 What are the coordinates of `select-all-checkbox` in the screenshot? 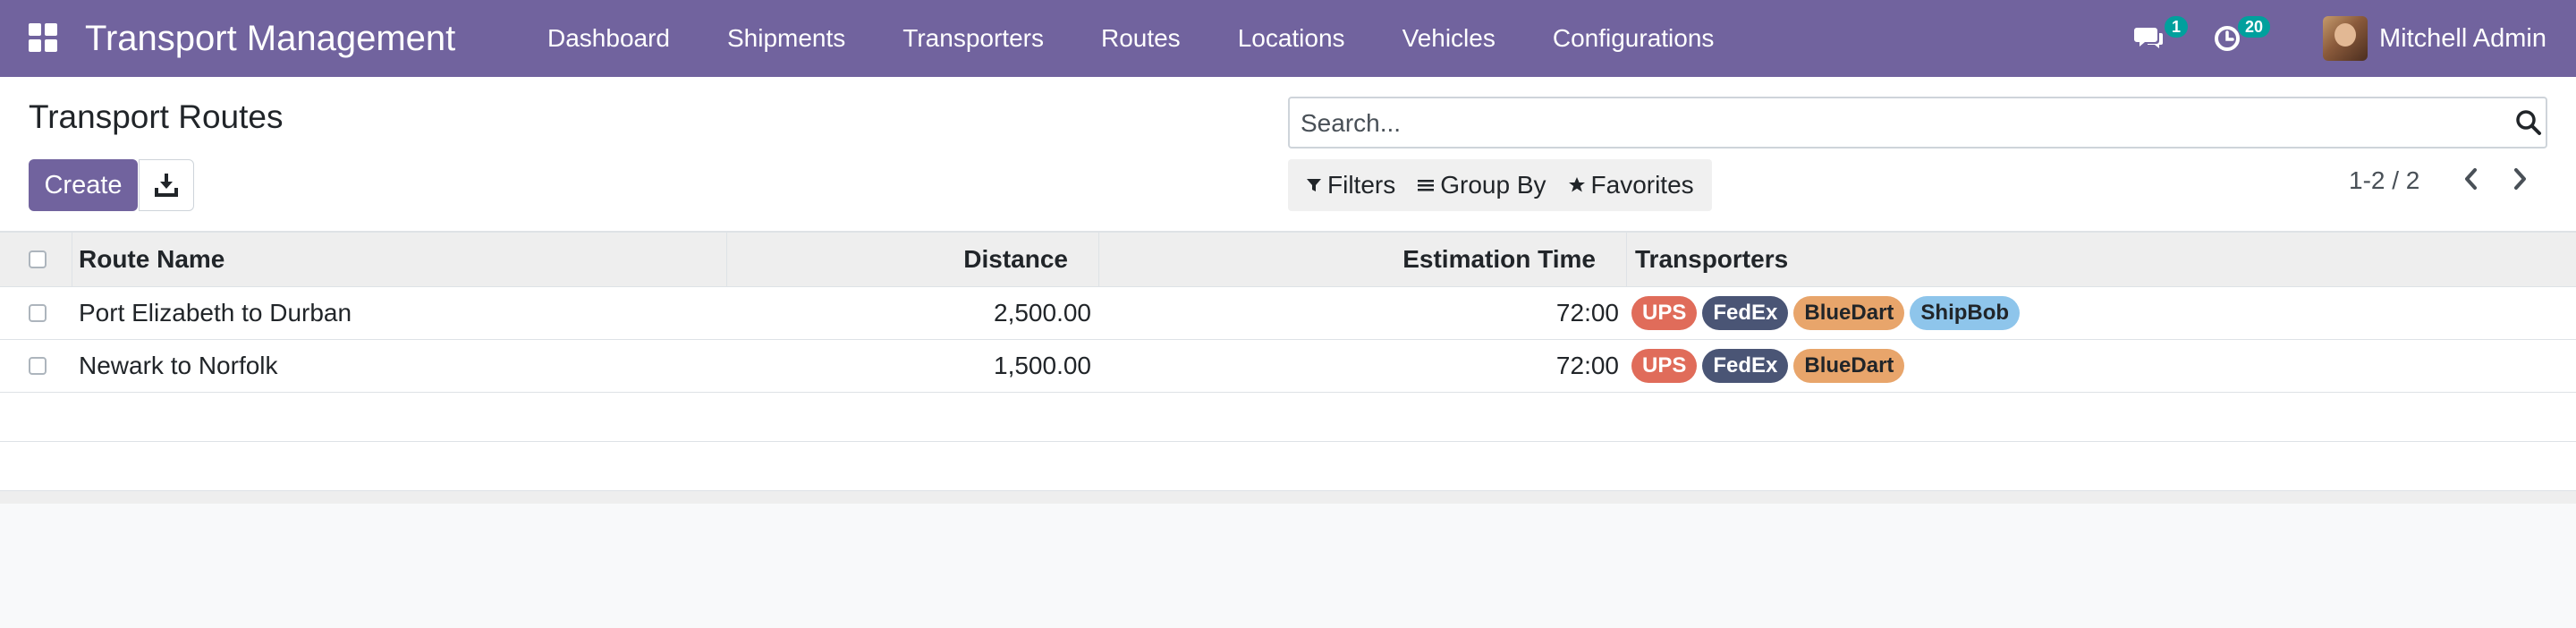 It's located at (38, 259).